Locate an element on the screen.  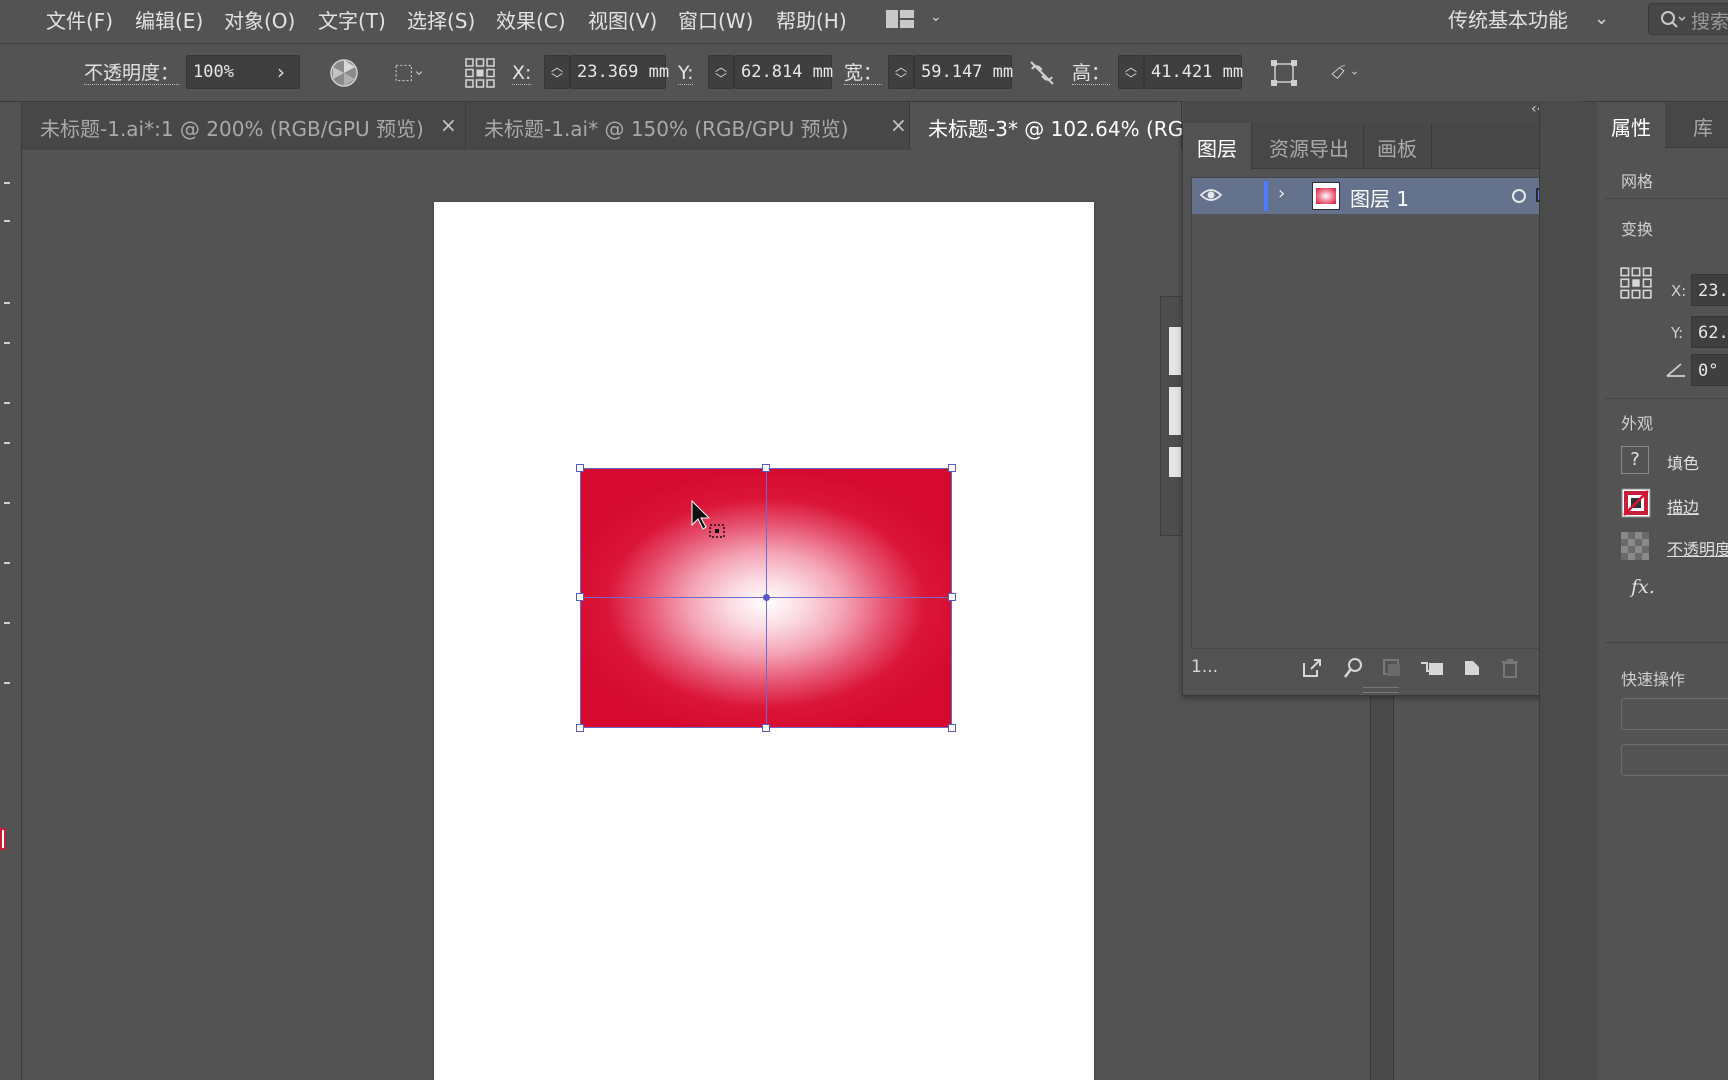
menu-edit: 编辑(E) is located at coordinates (169, 19).